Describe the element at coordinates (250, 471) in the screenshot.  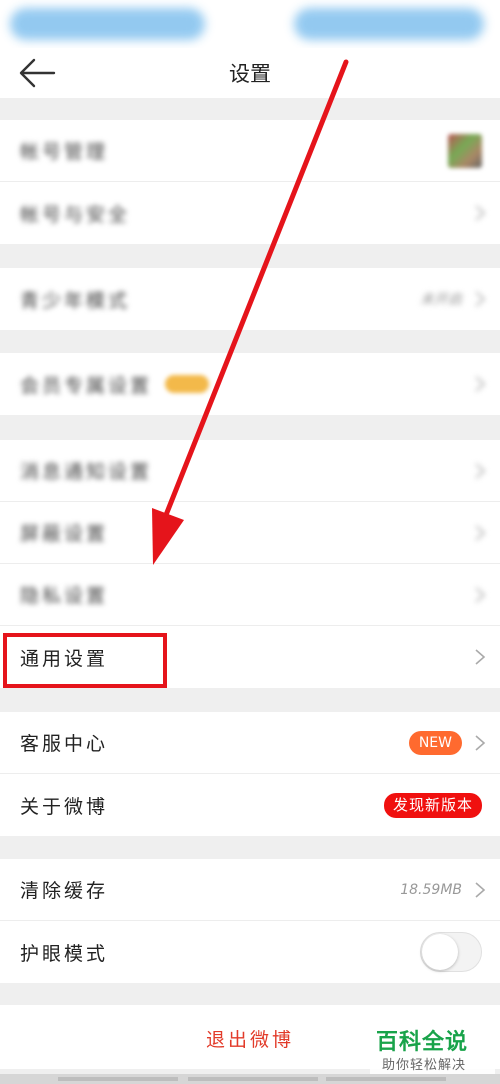
I see `row-notification-settings: 消息通知设置` at that location.